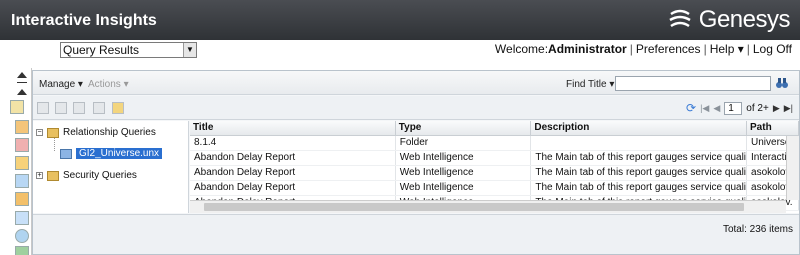 This screenshot has width=800, height=255. Describe the element at coordinates (39, 132) in the screenshot. I see `collapse-icon: −` at that location.